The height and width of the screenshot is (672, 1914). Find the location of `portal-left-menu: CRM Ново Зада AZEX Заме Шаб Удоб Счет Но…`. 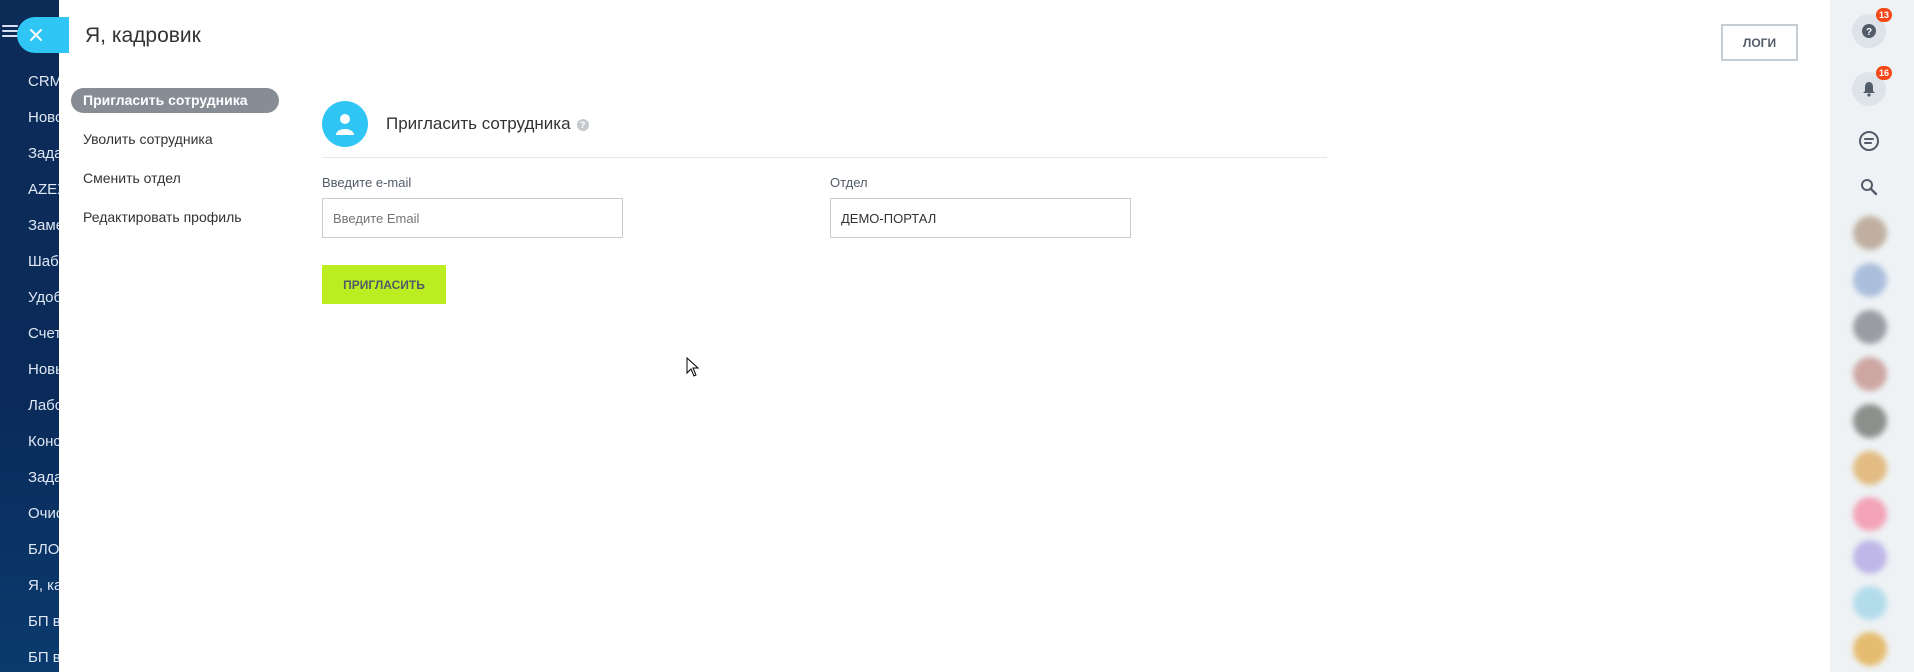

portal-left-menu: CRM Ново Зада AZEX Заме Шаб Удоб Счет Но… is located at coordinates (30, 336).